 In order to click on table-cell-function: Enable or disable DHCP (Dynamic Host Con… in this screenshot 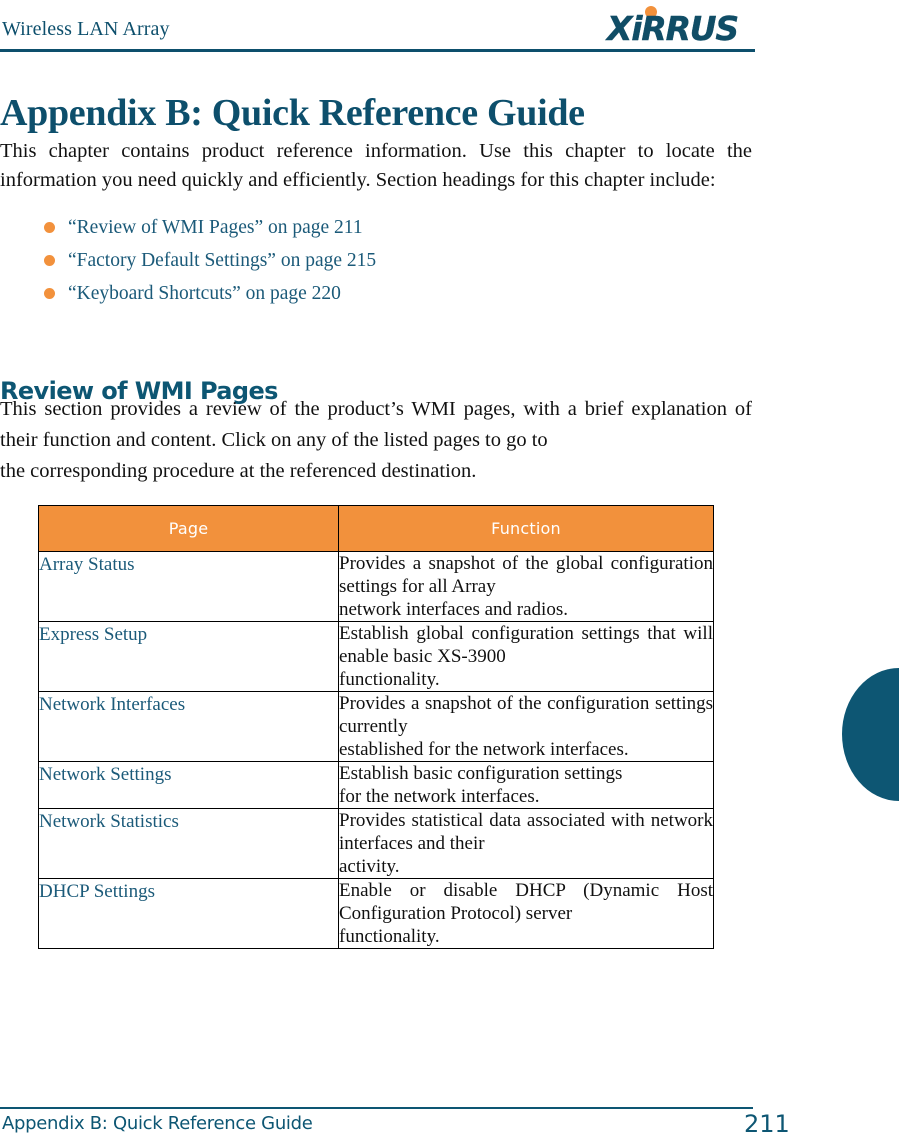, I will do `click(526, 913)`.